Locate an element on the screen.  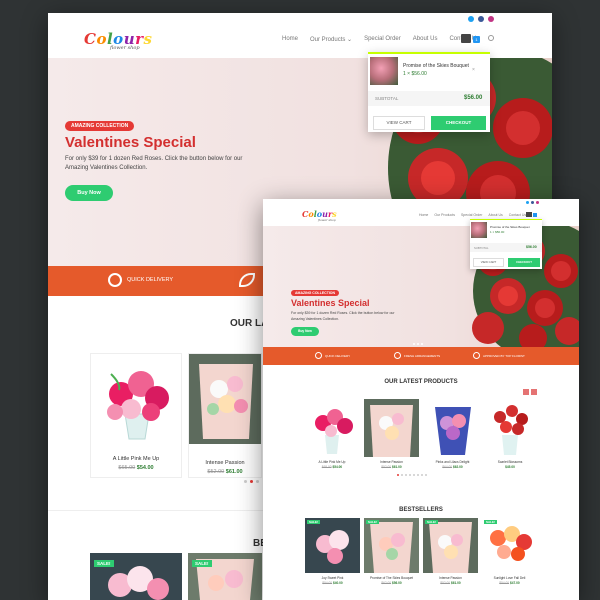
search-icon is located at coordinates (491, 38).